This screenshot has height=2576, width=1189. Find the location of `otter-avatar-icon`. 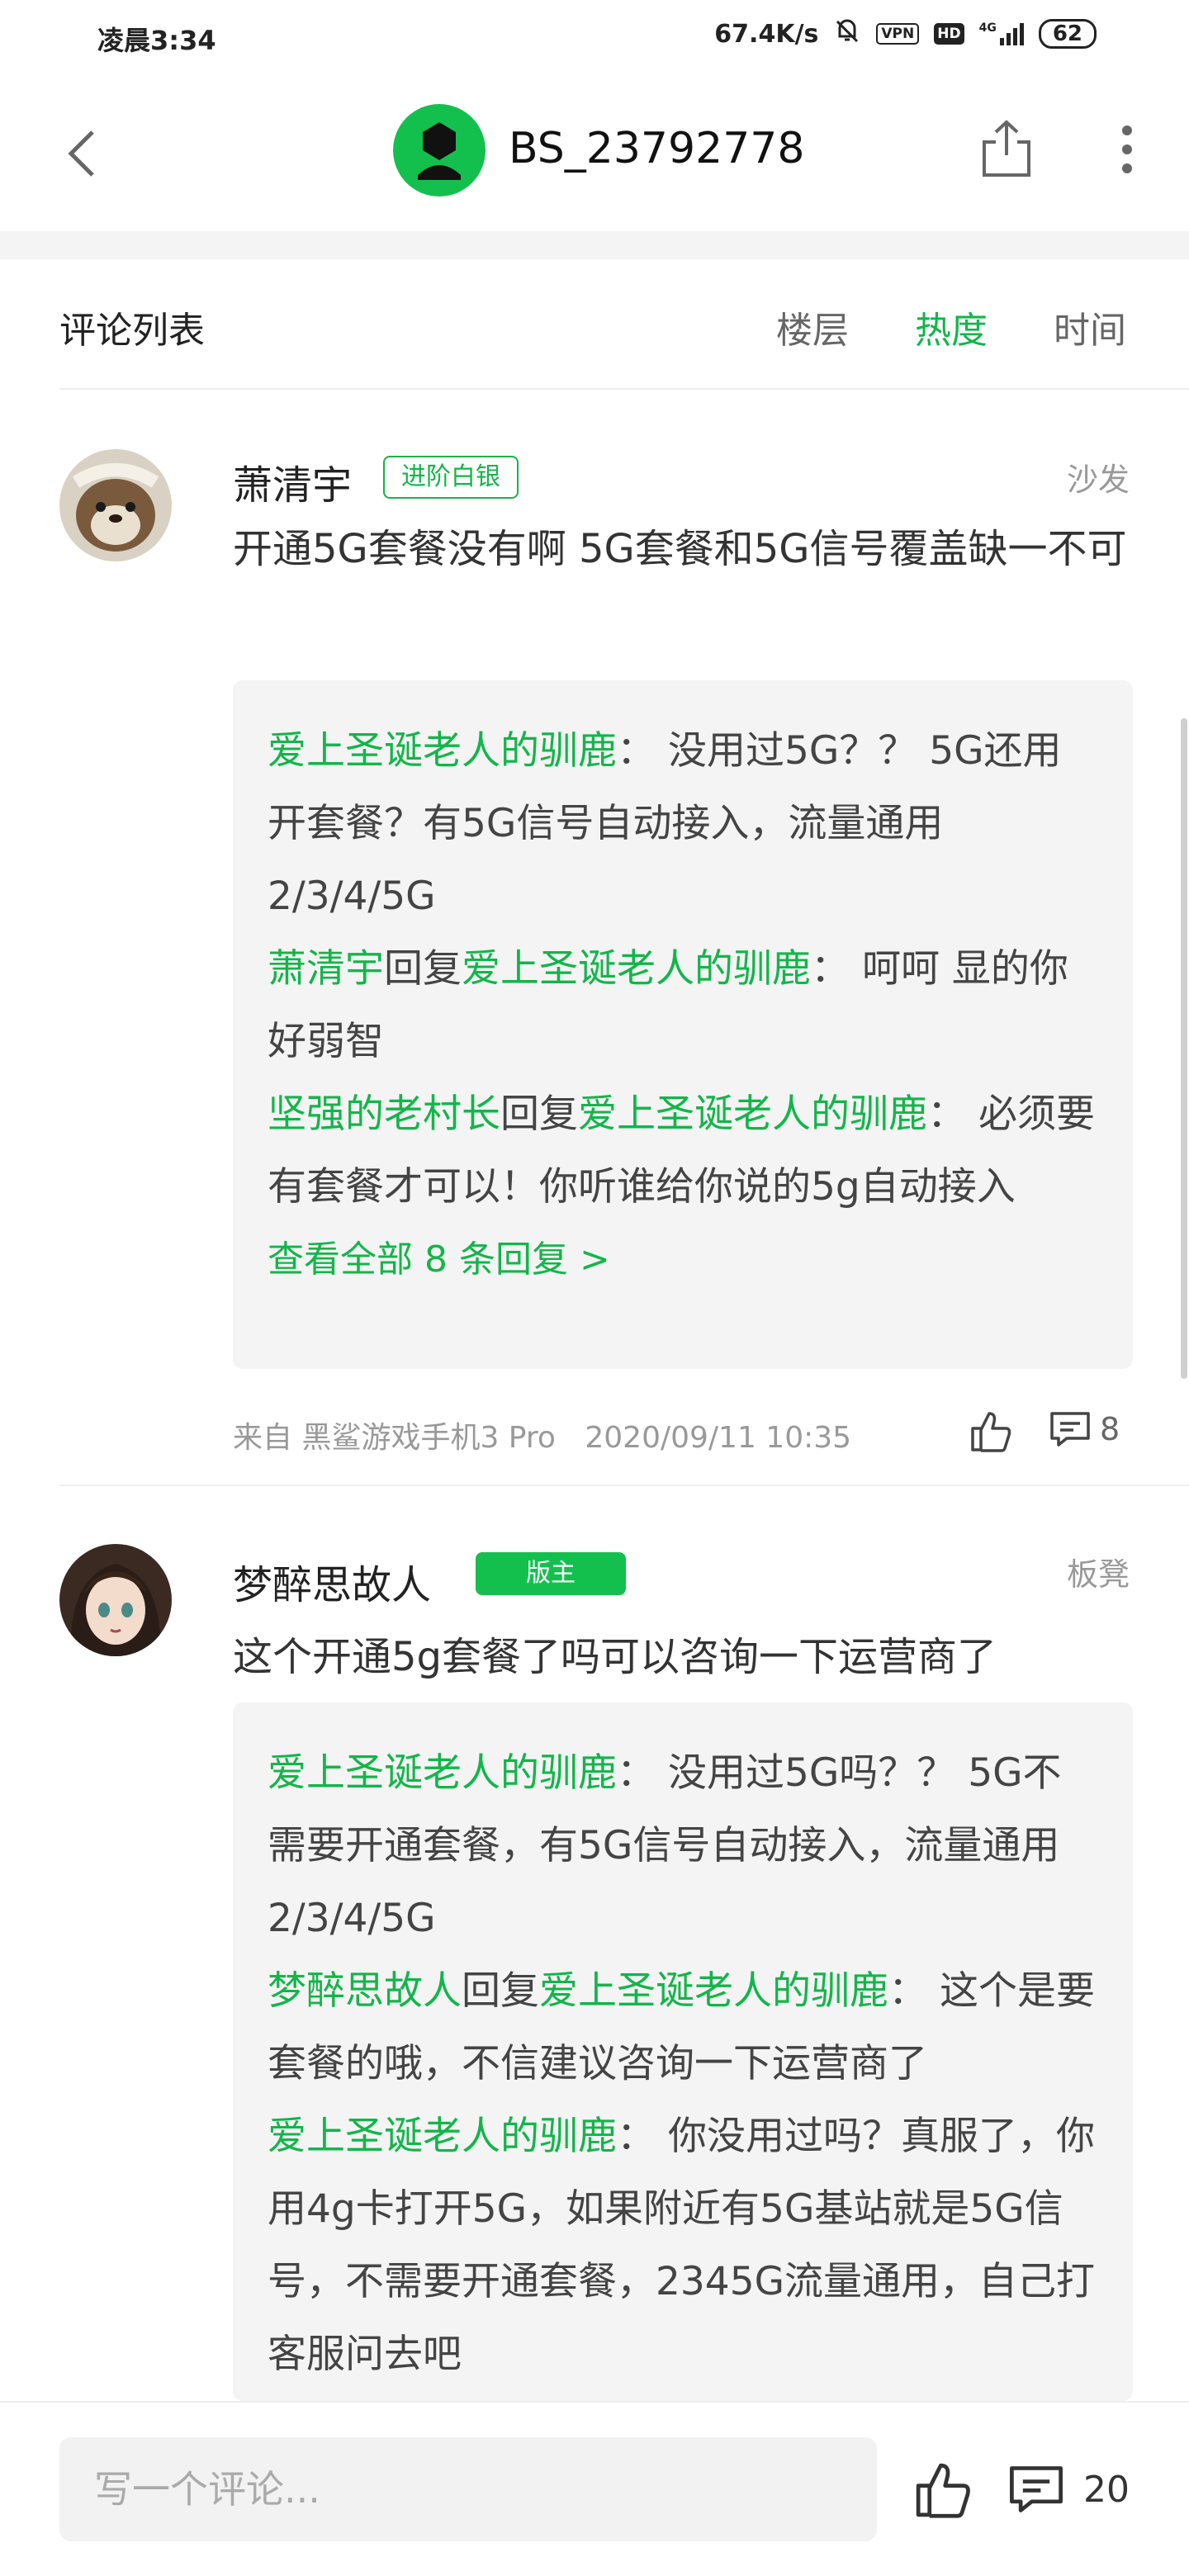

otter-avatar-icon is located at coordinates (115, 505).